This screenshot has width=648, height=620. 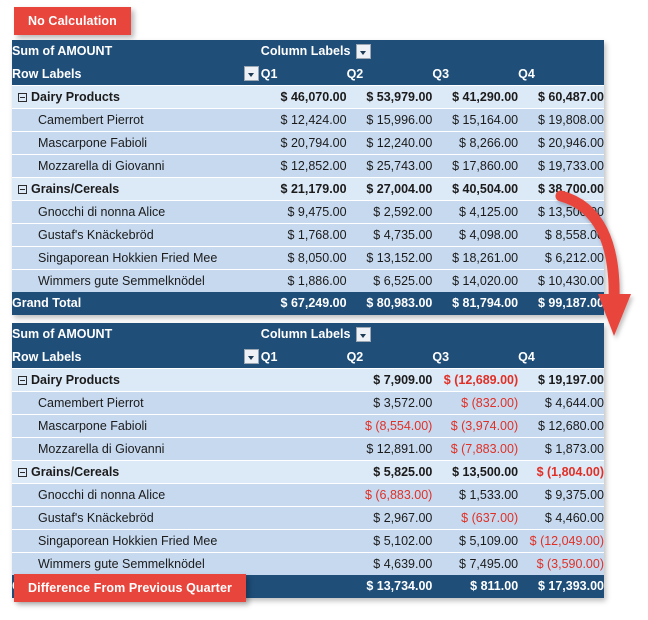 I want to click on cell-value: $ 4,098.00, so click(x=475, y=235).